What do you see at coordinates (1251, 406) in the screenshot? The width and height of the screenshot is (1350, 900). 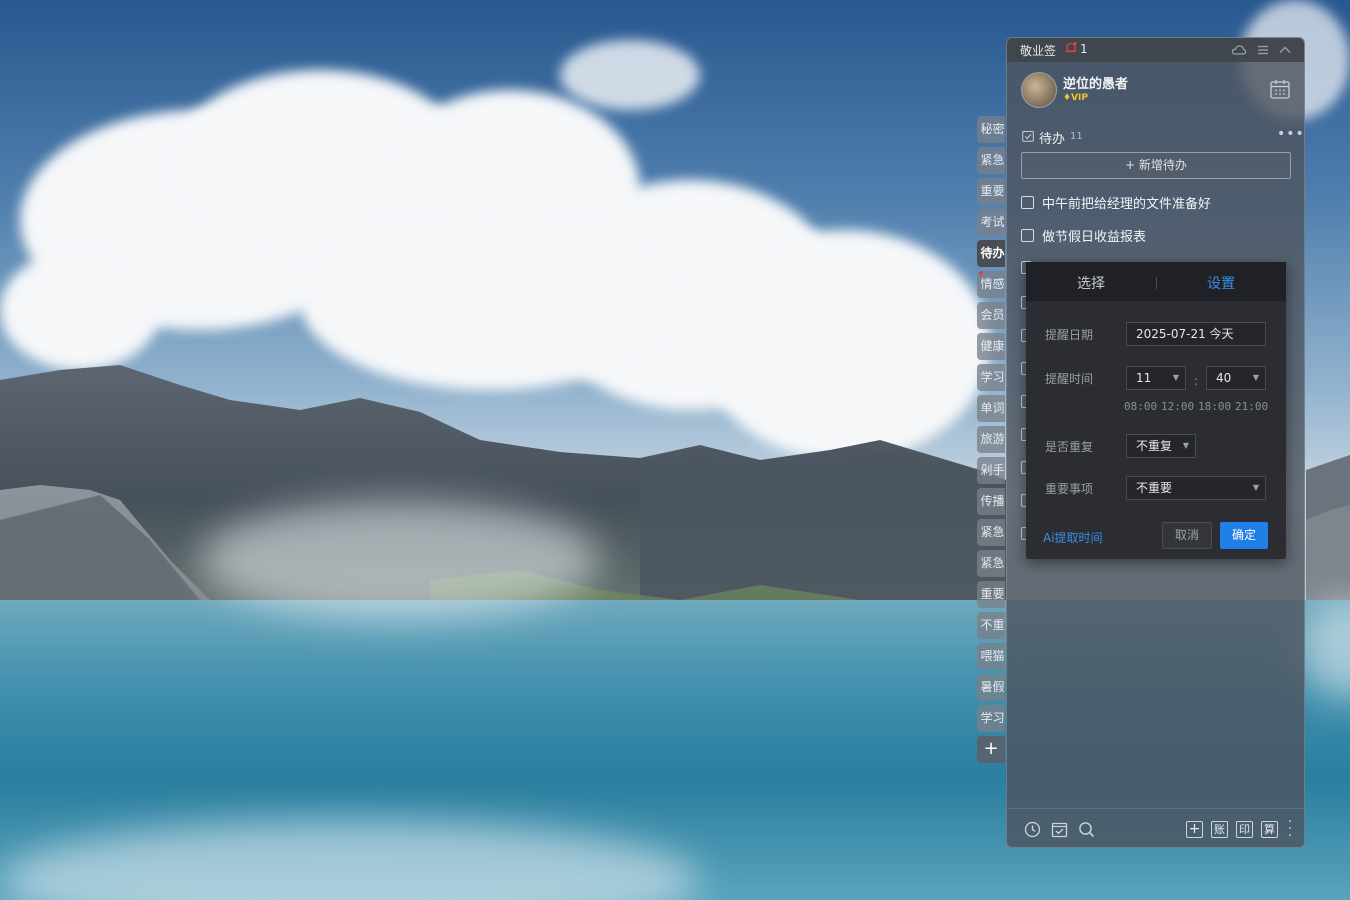 I see `quick-time-2100: 21:00` at bounding box center [1251, 406].